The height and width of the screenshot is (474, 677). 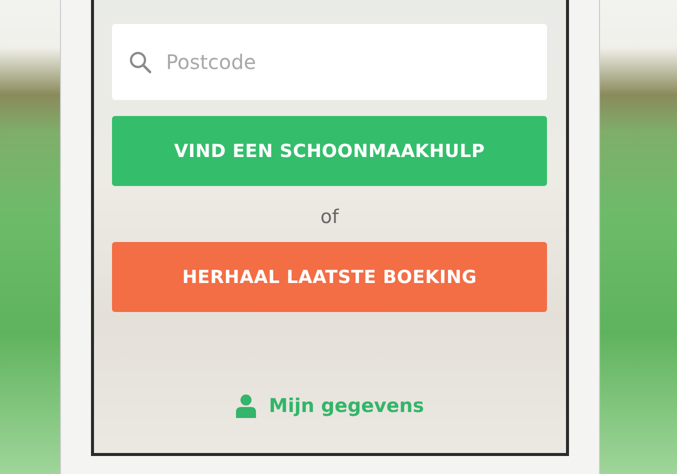 What do you see at coordinates (329, 277) in the screenshot?
I see `repeat-booking-button: HERHAAL LAATSTE BOEKING` at bounding box center [329, 277].